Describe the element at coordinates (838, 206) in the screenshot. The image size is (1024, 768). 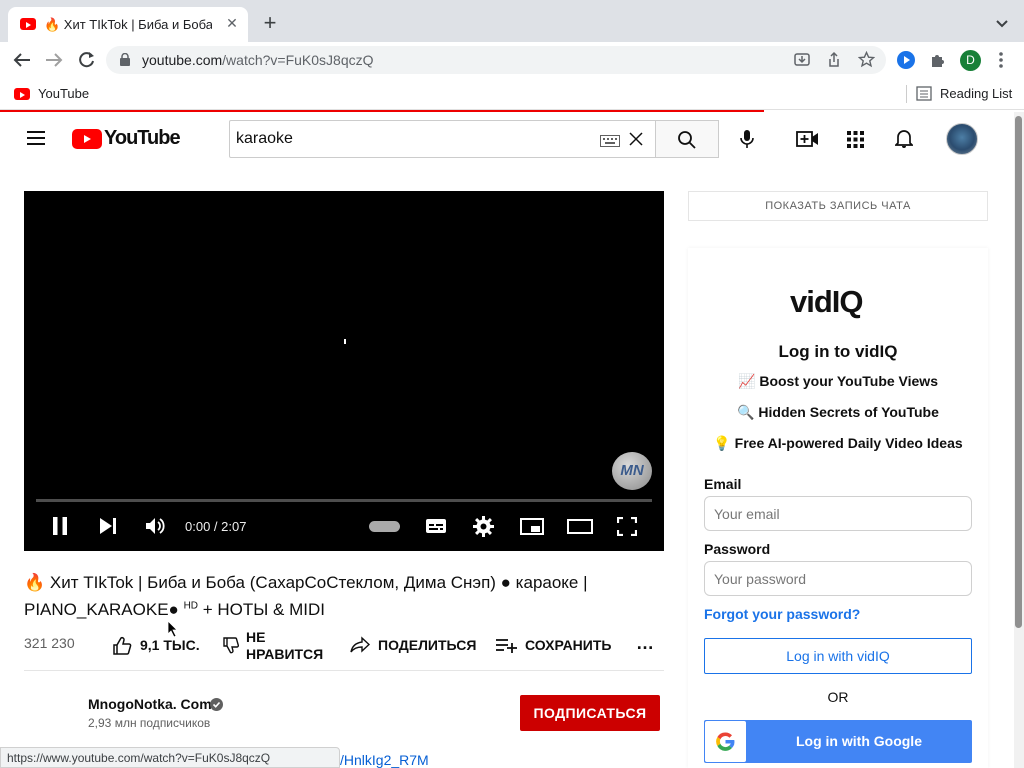
I see `show-chat-replay-button: ПОКАЗАТЬ ЗАПИСЬ ЧАТА` at that location.